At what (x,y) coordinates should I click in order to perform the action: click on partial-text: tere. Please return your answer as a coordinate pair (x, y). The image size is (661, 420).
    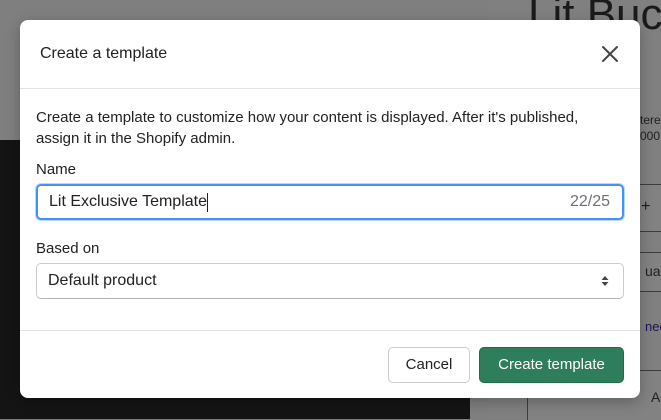
    Looking at the image, I should click on (650, 120).